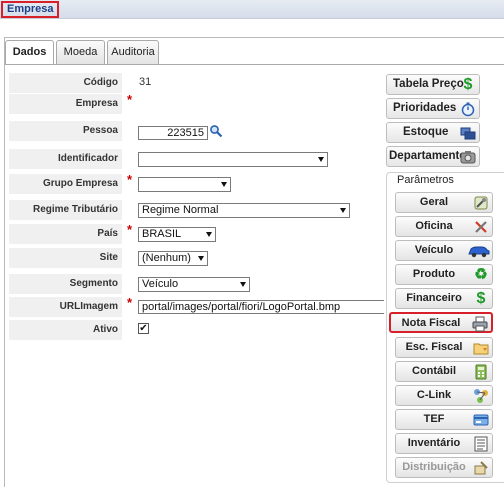 Image resolution: width=504 pixels, height=487 pixels. Describe the element at coordinates (254, 64) in the screenshot. I see `tab-divider` at that location.